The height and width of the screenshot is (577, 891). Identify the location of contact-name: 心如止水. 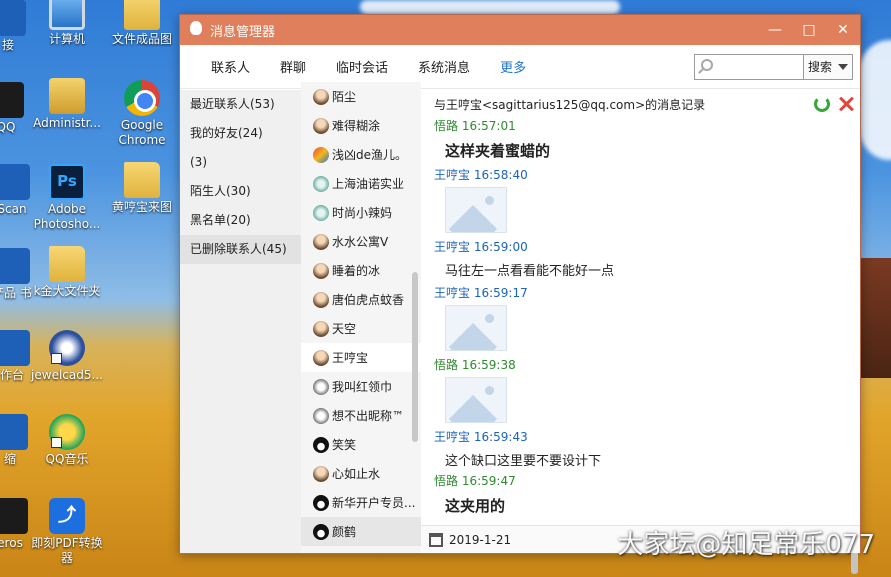
(356, 474).